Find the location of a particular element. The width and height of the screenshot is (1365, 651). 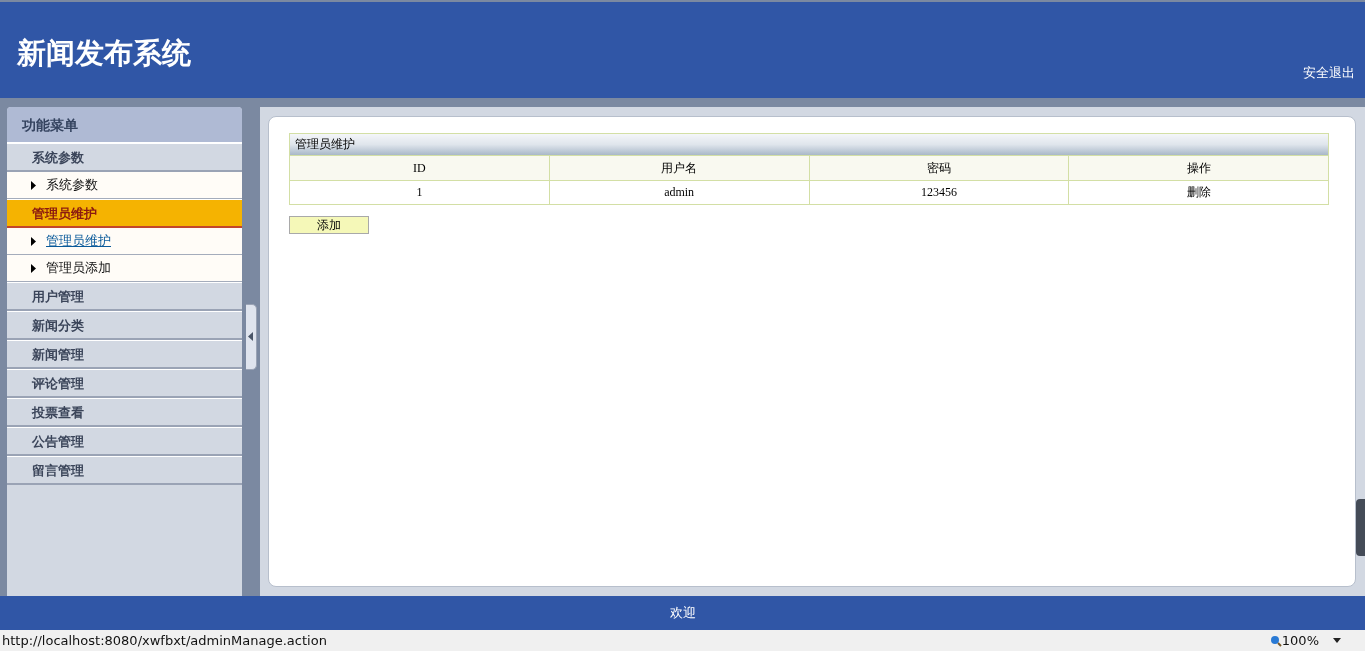

column-header: 操作 is located at coordinates (1198, 168).